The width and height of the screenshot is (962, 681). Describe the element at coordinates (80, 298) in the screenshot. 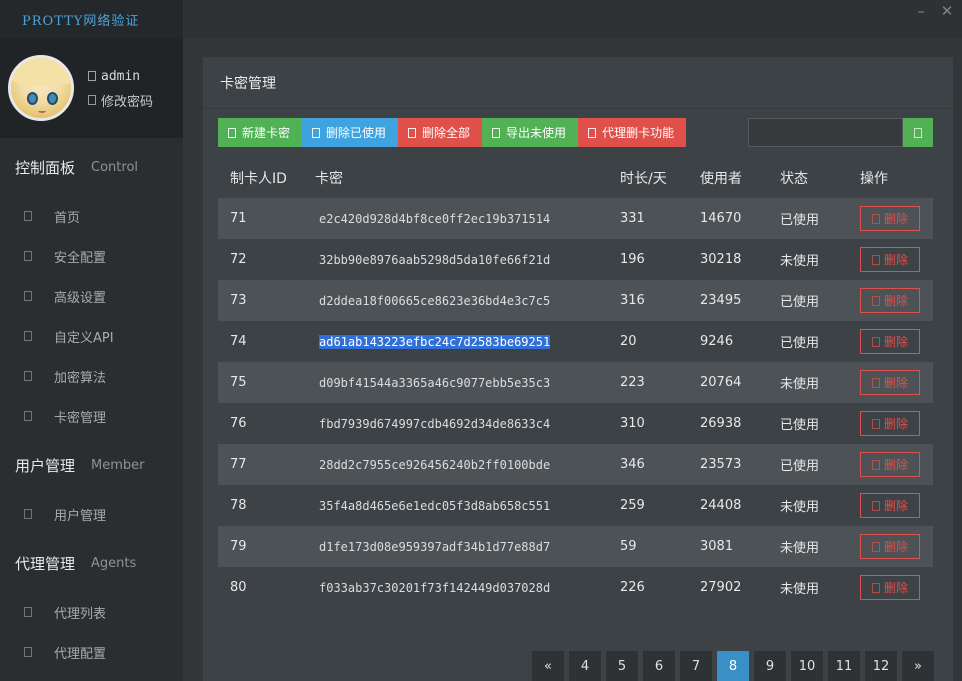

I see `sidebar-item-label: 高级设置` at that location.